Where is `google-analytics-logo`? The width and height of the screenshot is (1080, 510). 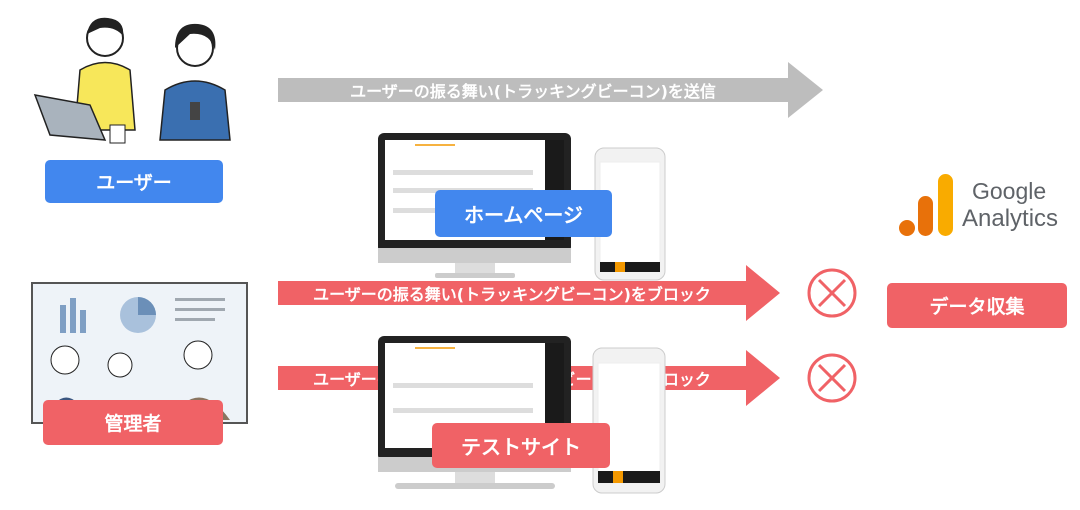 google-analytics-logo is located at coordinates (926, 205).